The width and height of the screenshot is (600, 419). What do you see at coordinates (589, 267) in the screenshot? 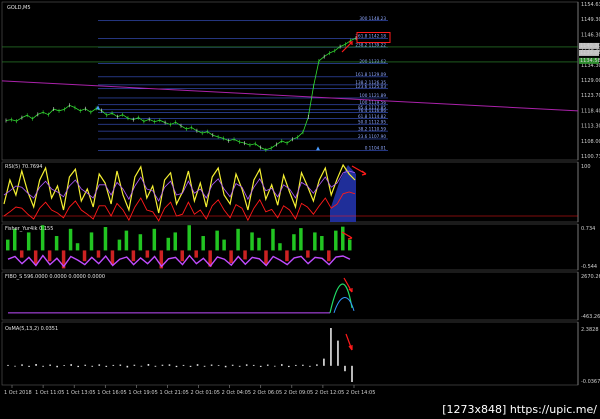
I see `fisher-tick-bottom: -0.544` at bounding box center [589, 267].